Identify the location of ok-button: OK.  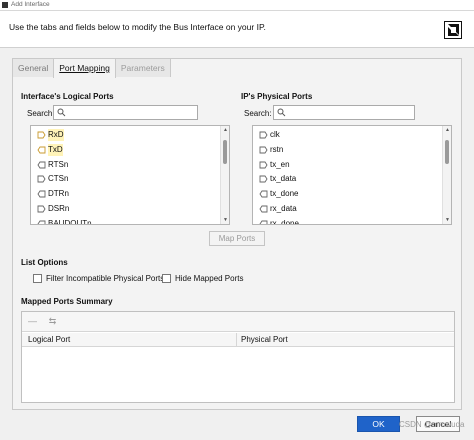
(378, 424).